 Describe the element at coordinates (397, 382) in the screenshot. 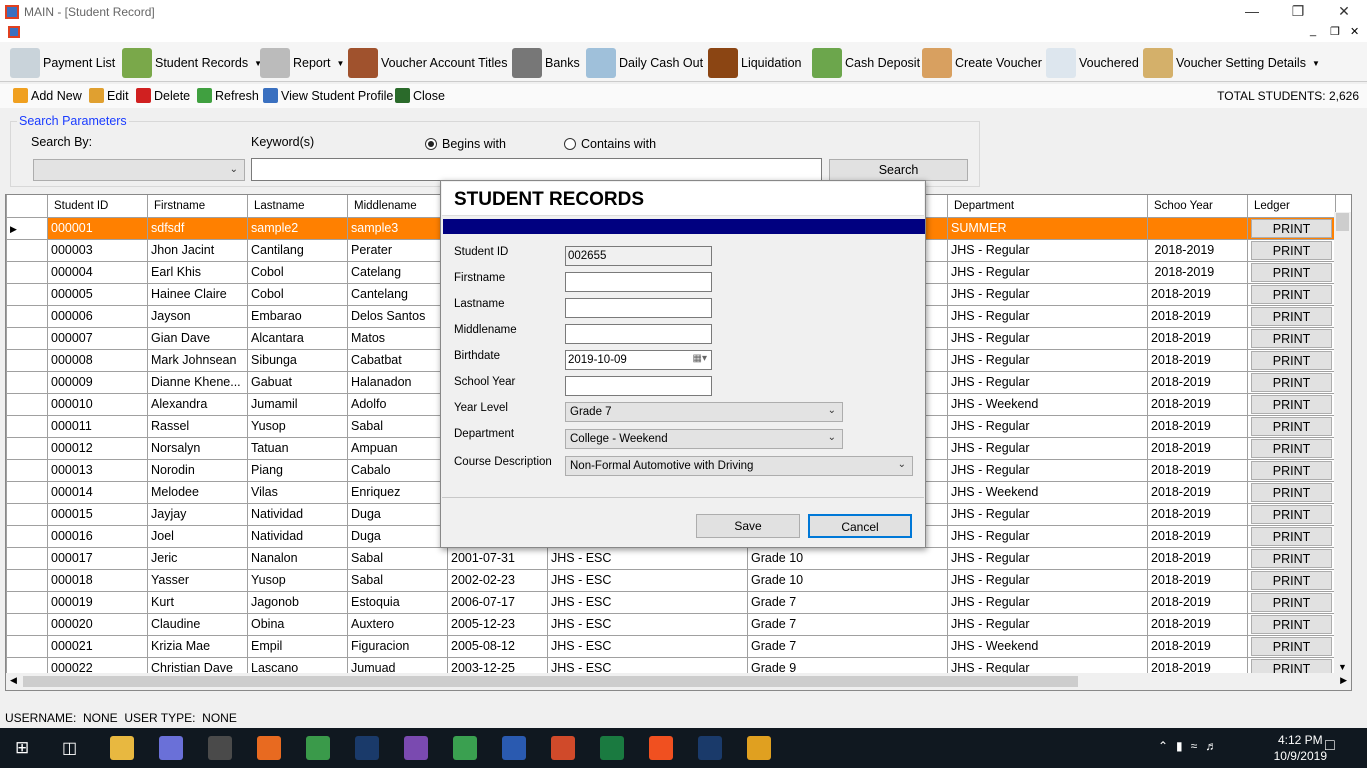

I see `table-cell: Halanadon` at that location.